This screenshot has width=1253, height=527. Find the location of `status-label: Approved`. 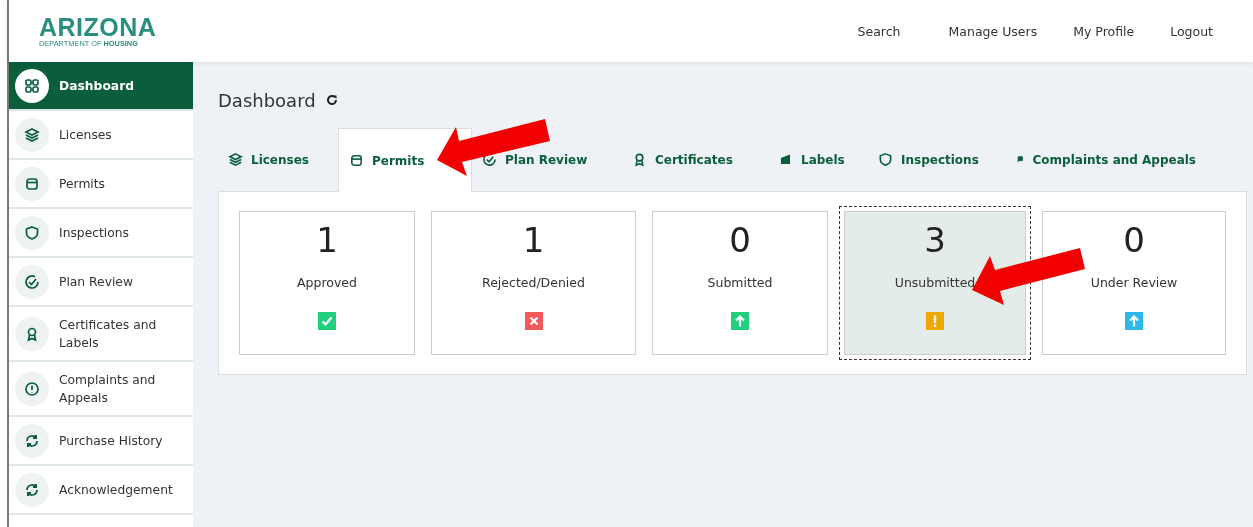

status-label: Approved is located at coordinates (327, 282).